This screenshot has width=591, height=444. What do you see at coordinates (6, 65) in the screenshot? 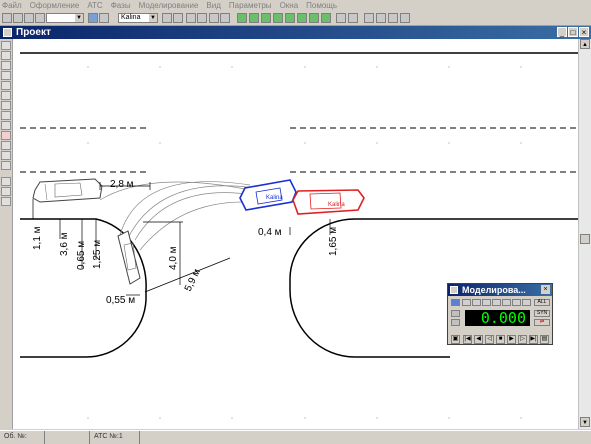
I see `zoom-fit-icon` at bounding box center [6, 65].